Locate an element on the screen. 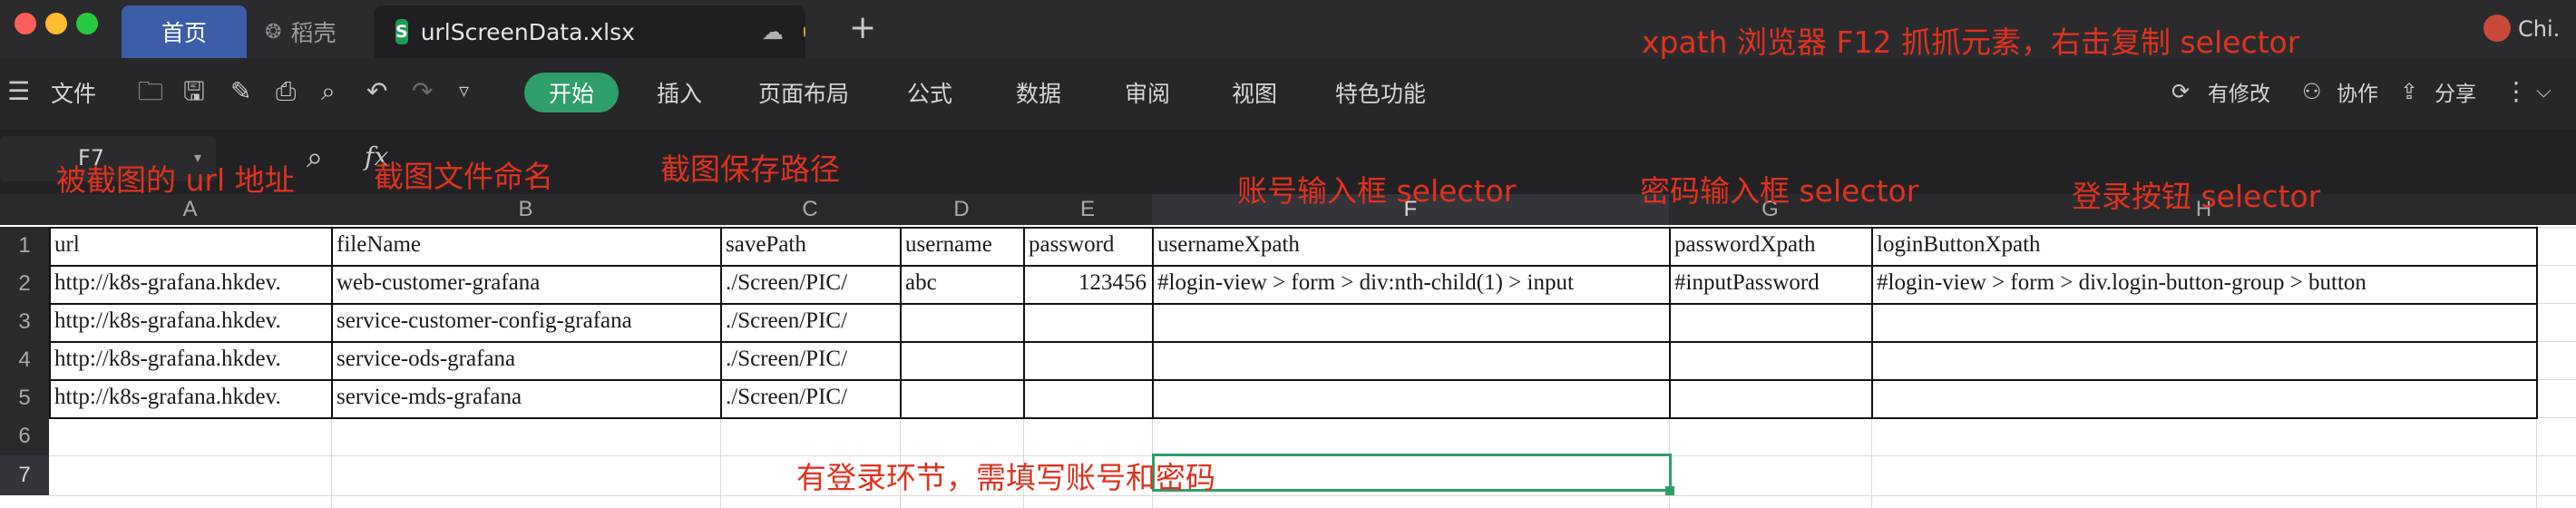  tab-home: 首页 is located at coordinates (184, 31).